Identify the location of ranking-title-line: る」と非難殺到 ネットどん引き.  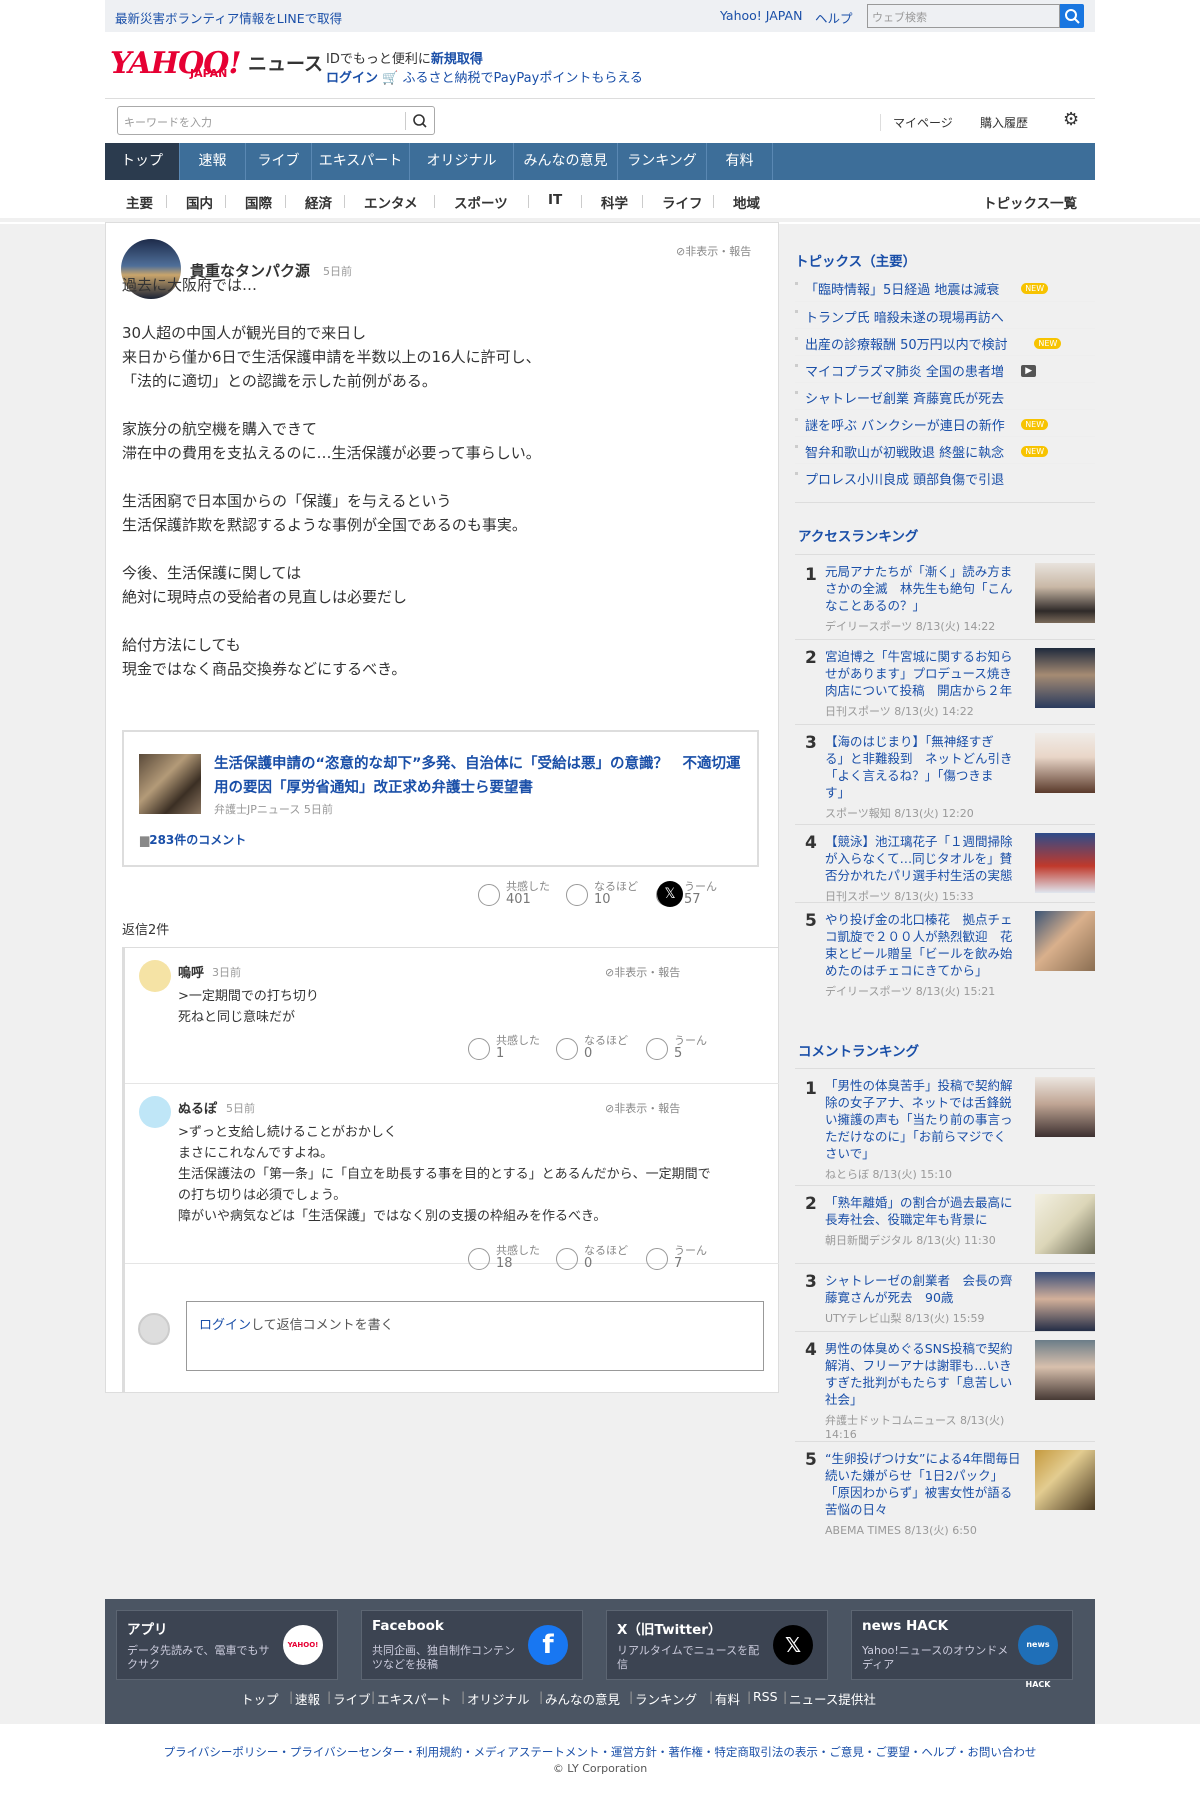
(925, 758).